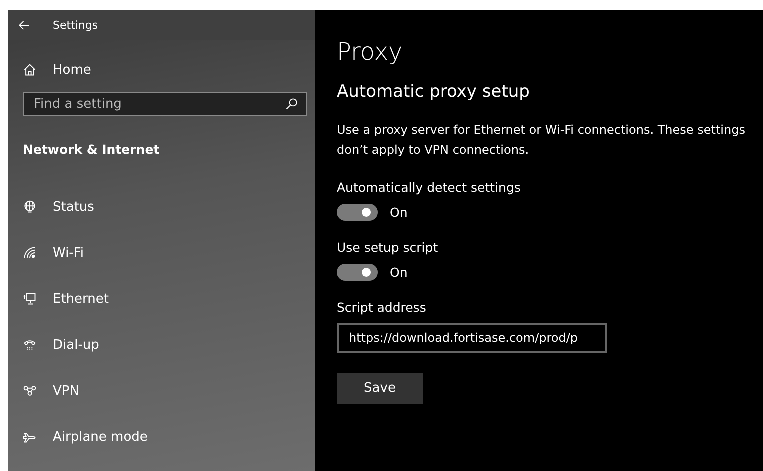 The width and height of the screenshot is (763, 471). What do you see at coordinates (382, 307) in the screenshot?
I see `setting-label: Script address` at bounding box center [382, 307].